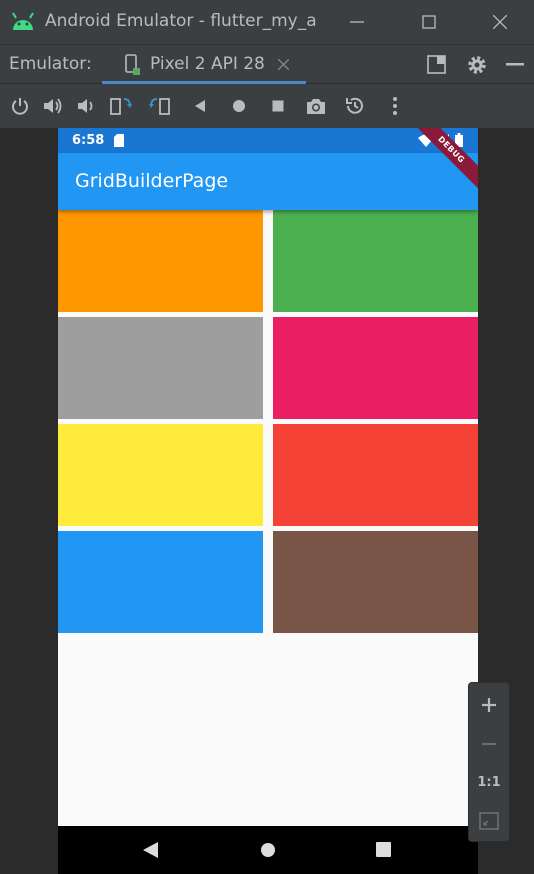 This screenshot has height=874, width=534. I want to click on screenshot-icon, so click(316, 106).